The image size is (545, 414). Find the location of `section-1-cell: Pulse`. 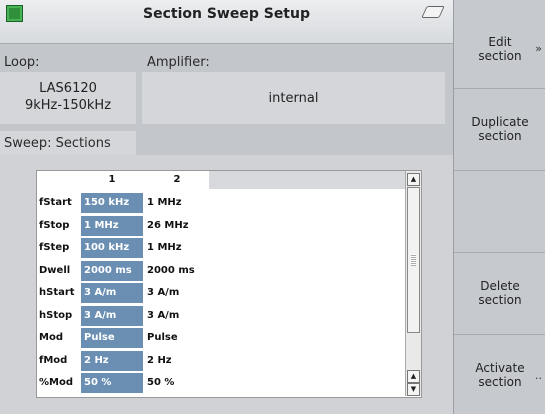

section-1-cell: Pulse is located at coordinates (112, 338).